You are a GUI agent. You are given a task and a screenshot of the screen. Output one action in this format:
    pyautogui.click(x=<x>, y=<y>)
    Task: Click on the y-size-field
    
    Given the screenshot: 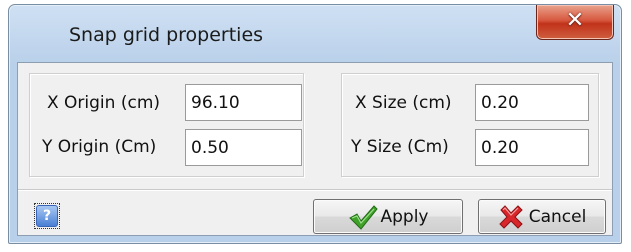 What is the action you would take?
    pyautogui.click(x=532, y=147)
    